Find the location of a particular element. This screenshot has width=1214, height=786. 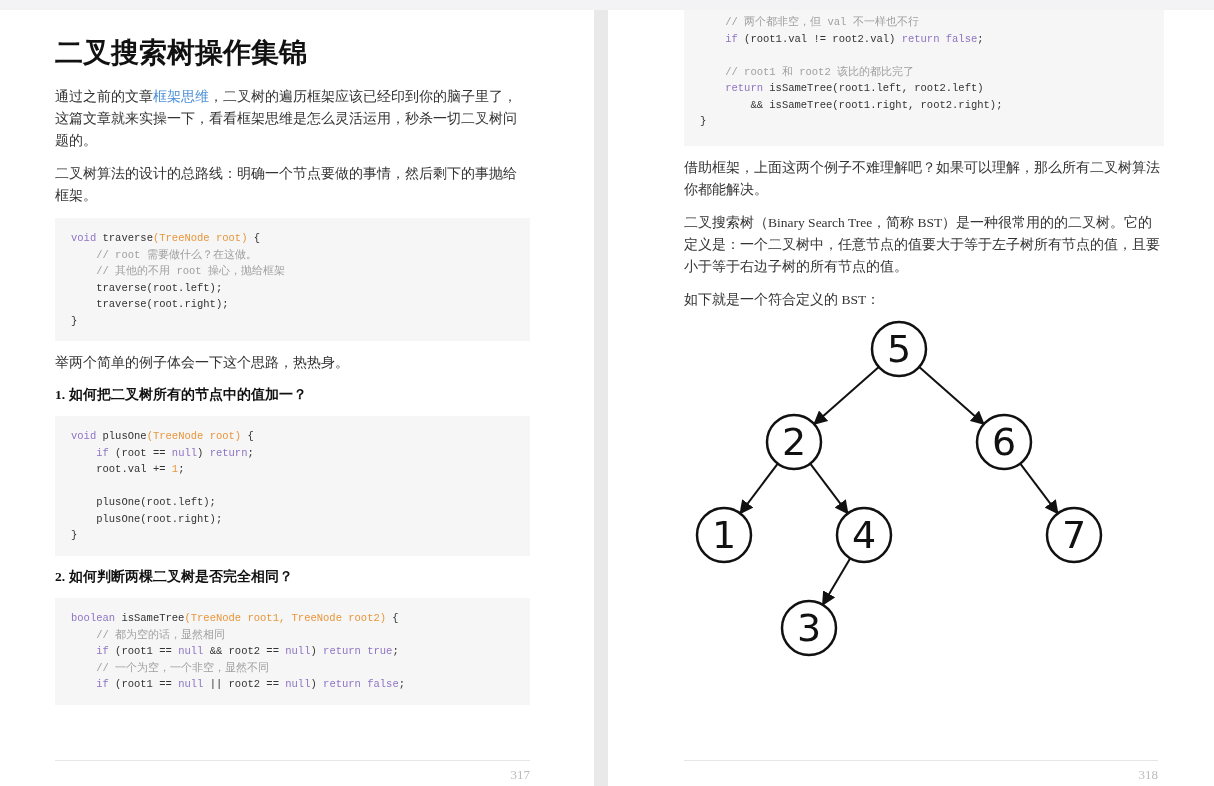

code-line: if (root1.val != root2.val) return false; is located at coordinates (854, 39).